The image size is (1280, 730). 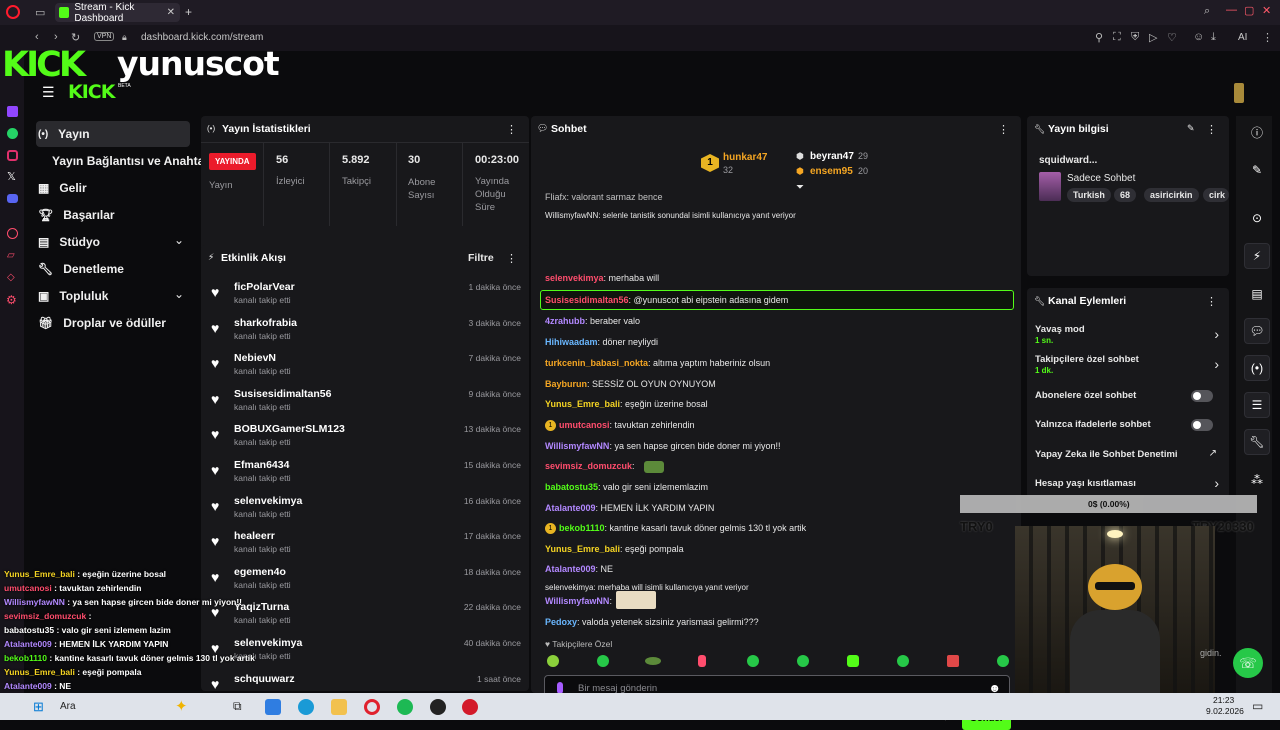 I want to click on chat-username: umutcanosi, so click(x=584, y=425).